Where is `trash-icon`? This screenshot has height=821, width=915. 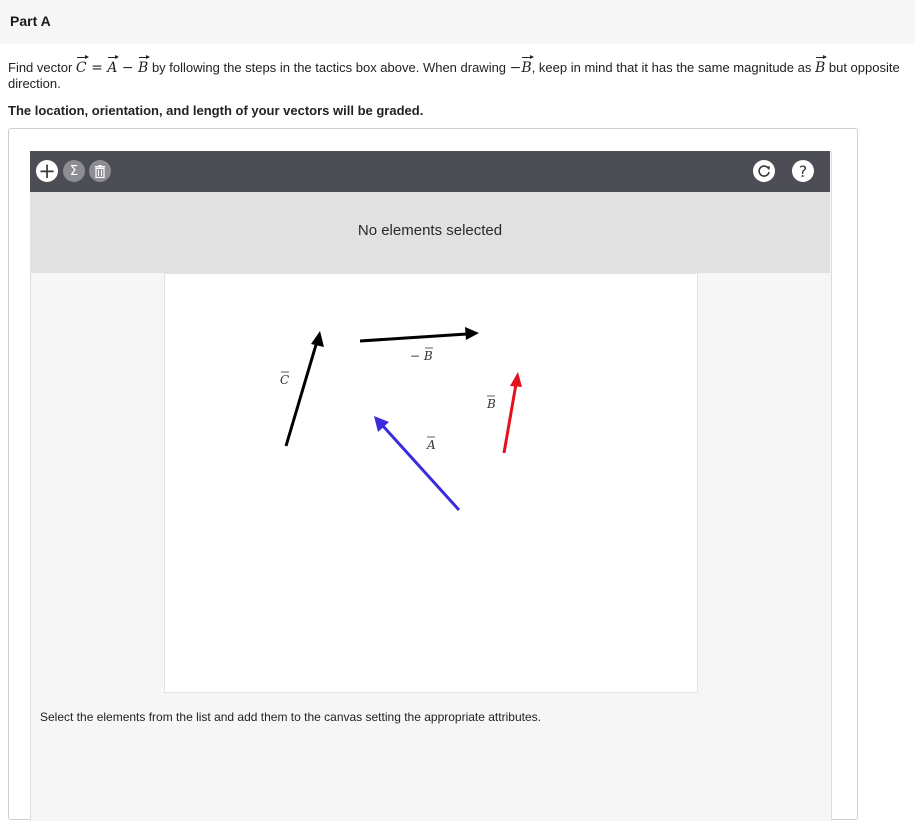 trash-icon is located at coordinates (100, 171).